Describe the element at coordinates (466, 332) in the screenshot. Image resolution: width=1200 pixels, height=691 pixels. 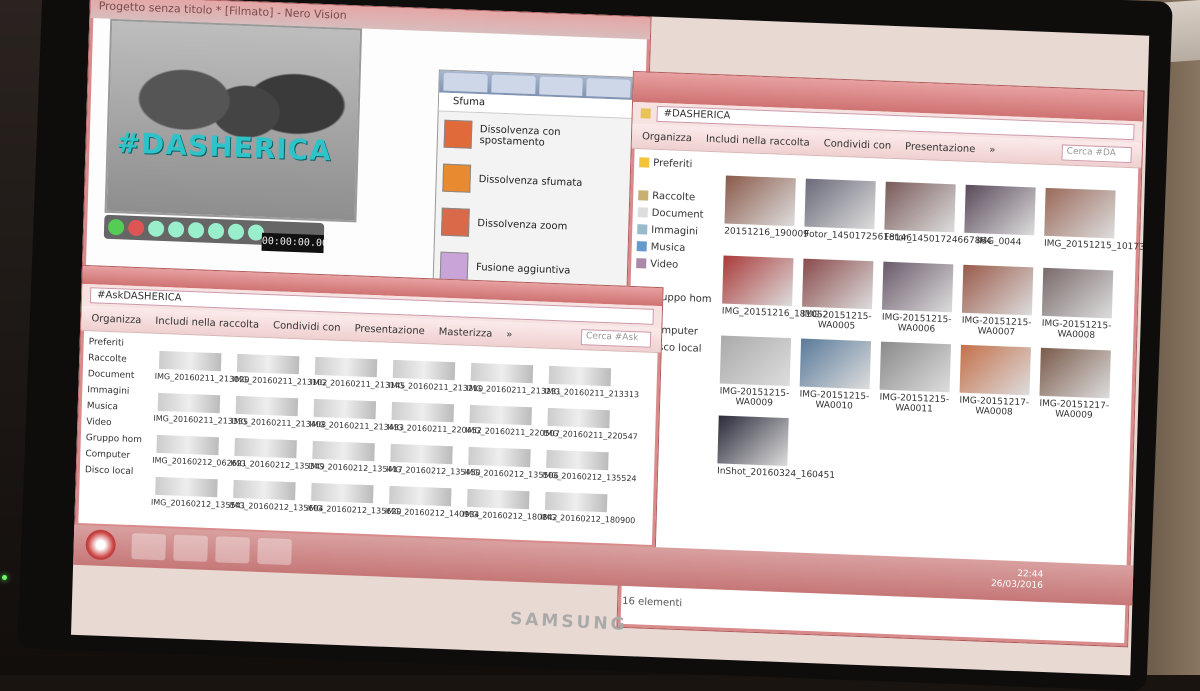
I see `toolbar-burn: Masterizza` at that location.